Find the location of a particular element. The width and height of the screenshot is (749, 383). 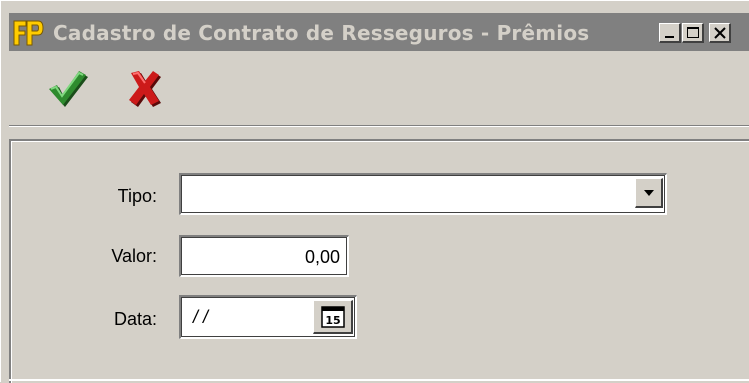

calendar-button: 15 is located at coordinates (333, 317).